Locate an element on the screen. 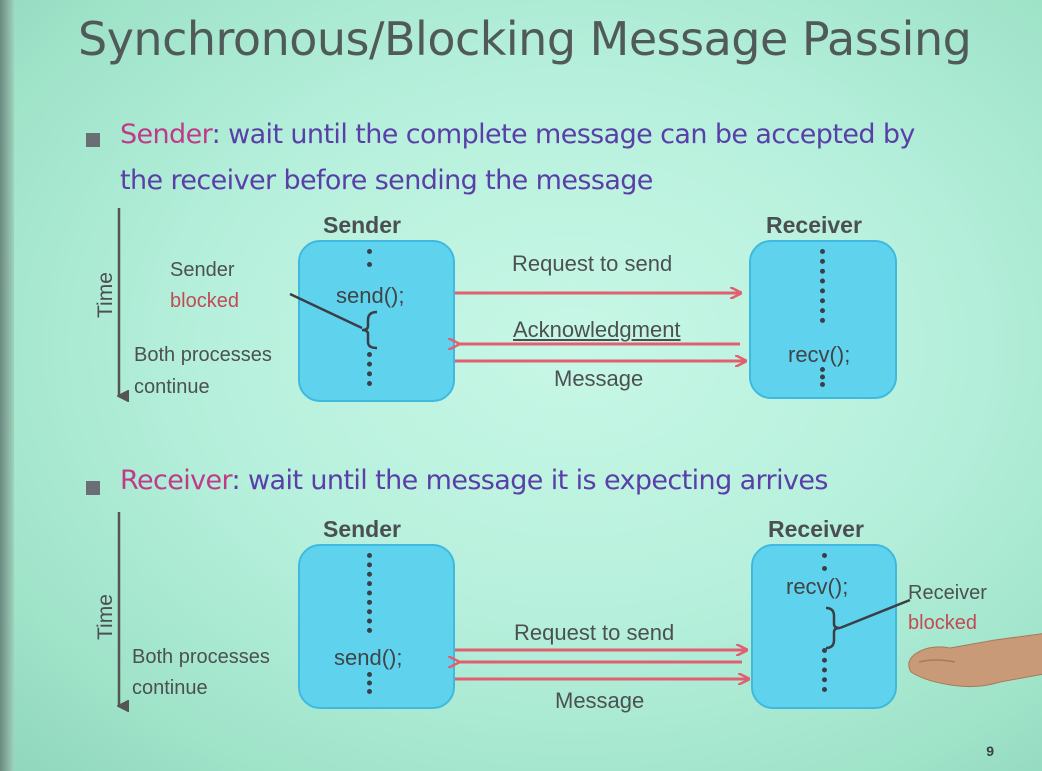  d2-blocked-brace is located at coordinates (833, 628).